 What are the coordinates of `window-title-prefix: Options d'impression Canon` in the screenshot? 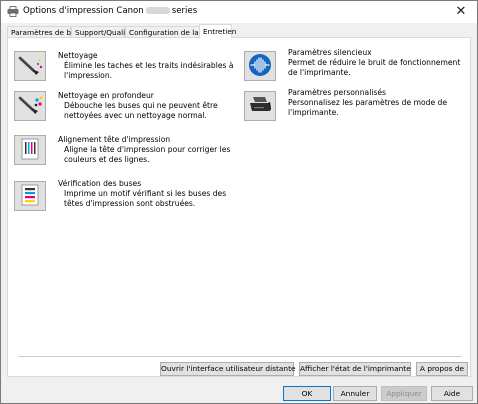 It's located at (83, 11).